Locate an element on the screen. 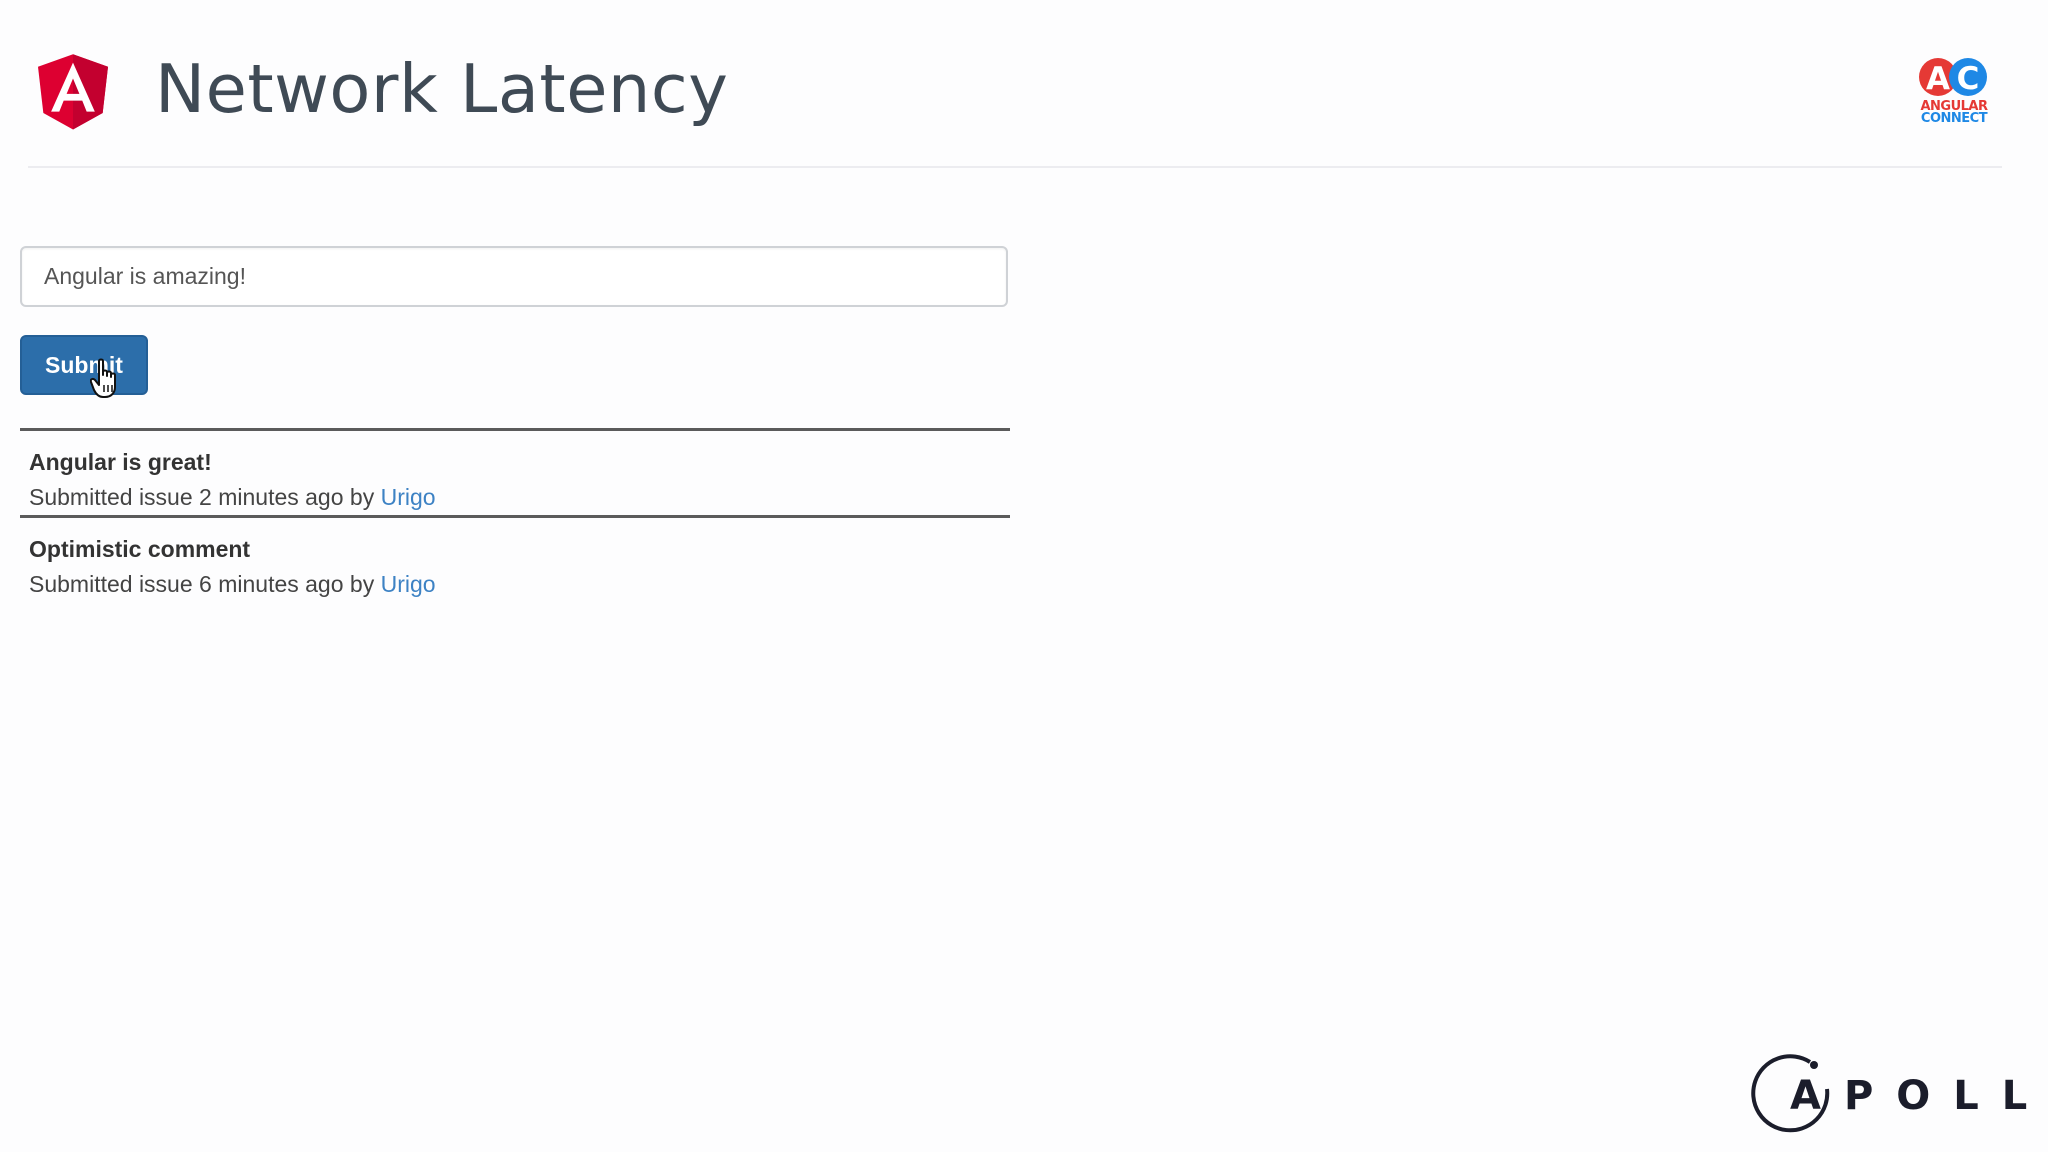 This screenshot has width=2048, height=1152. comment-meta: Submitted issue 6 minutes ago by Urigo is located at coordinates (519, 584).